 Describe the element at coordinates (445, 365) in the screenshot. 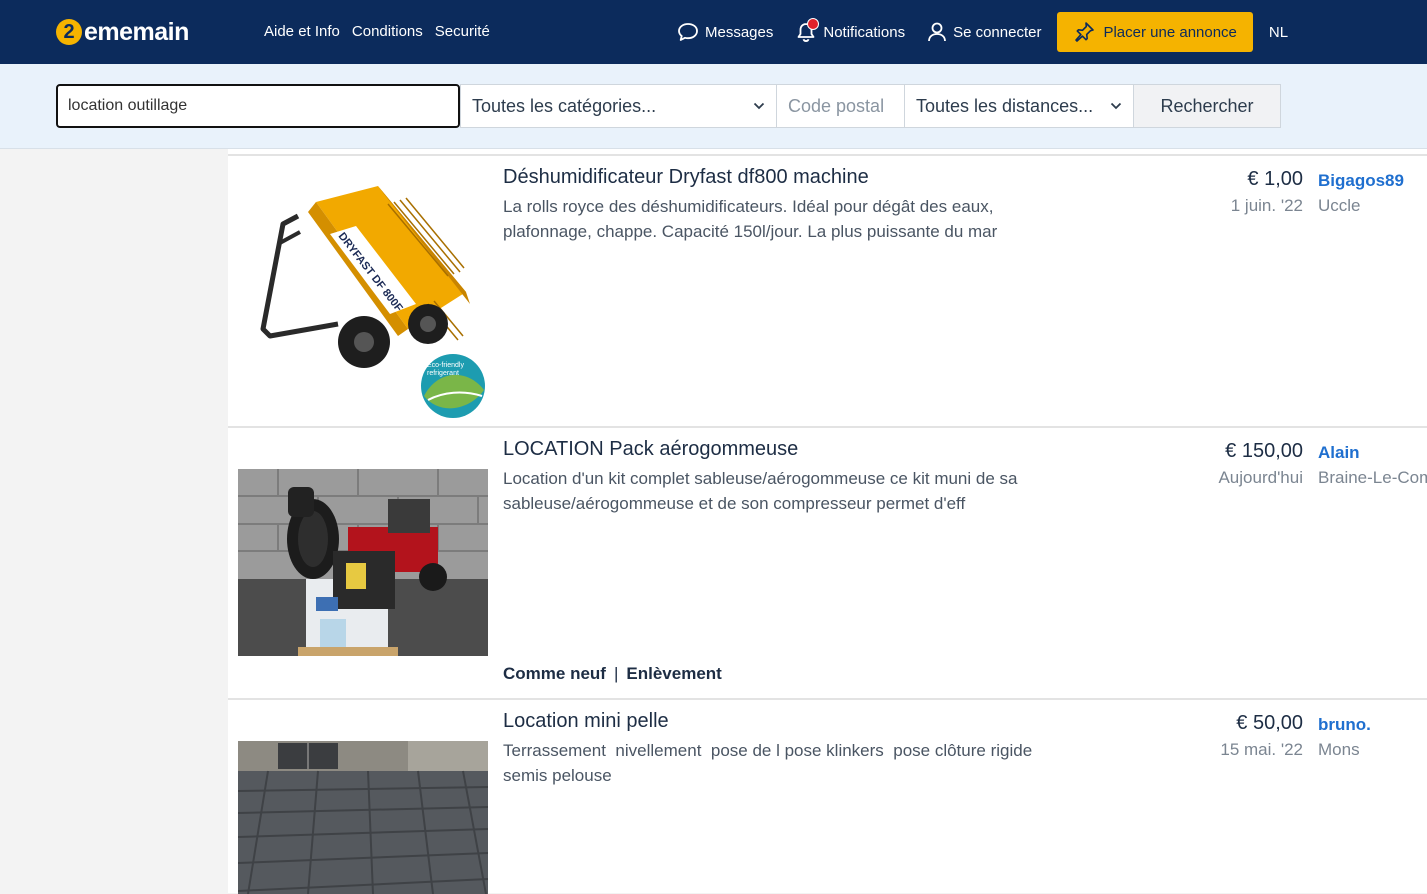

I see `eco-badge-line1: Eco-friendly` at that location.